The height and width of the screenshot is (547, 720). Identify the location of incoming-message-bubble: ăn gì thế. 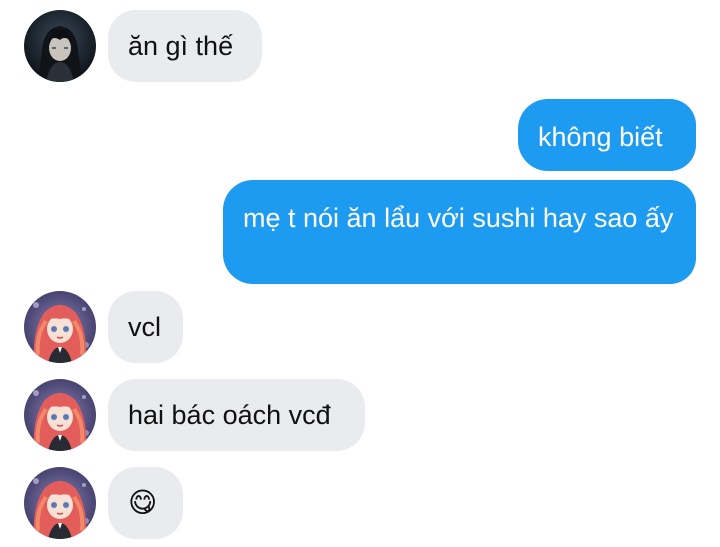
(185, 46).